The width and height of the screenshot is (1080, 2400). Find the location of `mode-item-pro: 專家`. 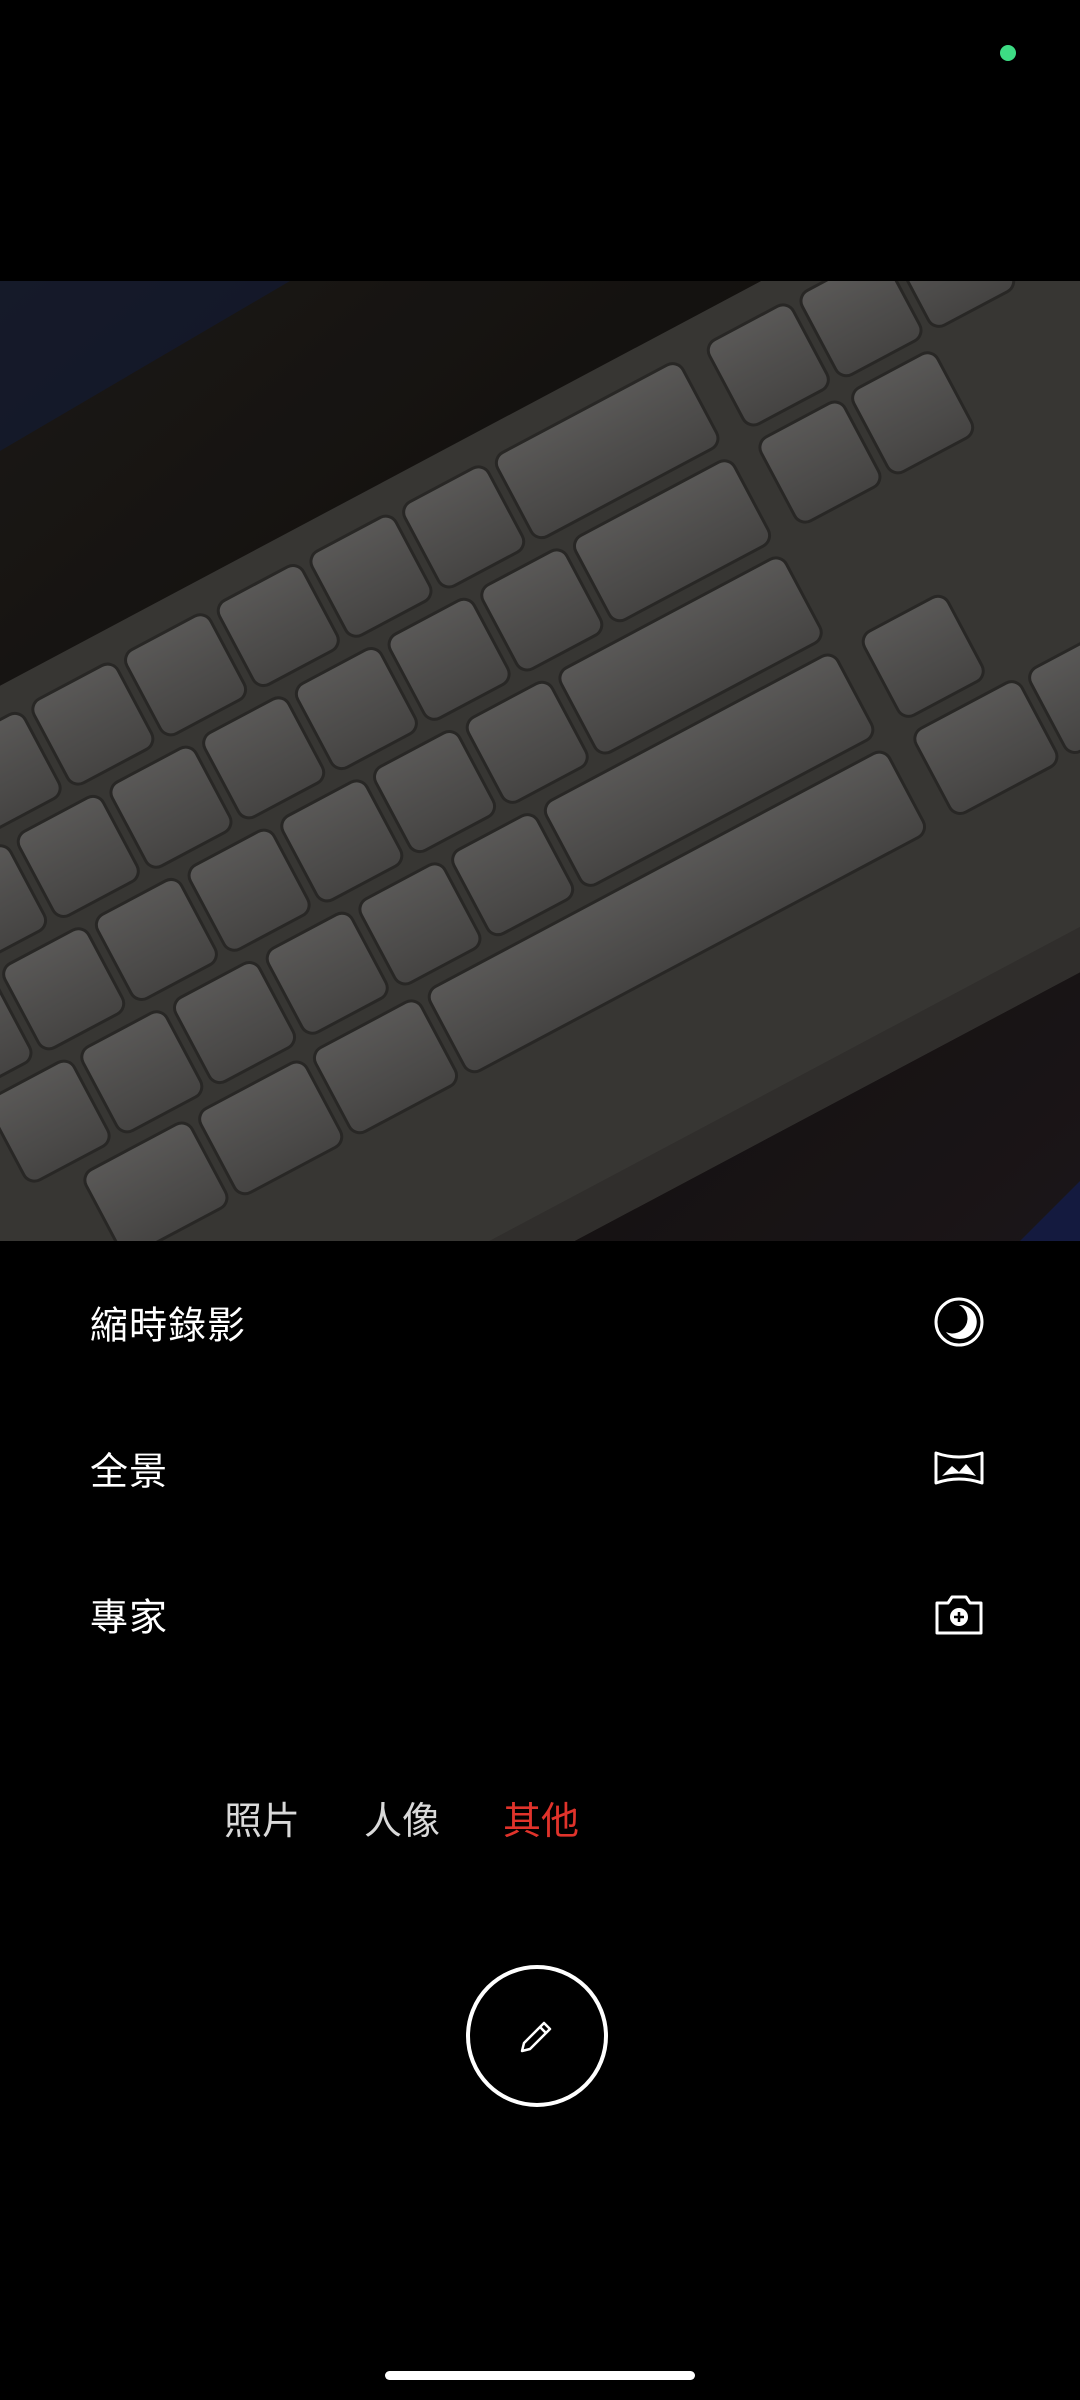

mode-item-pro: 專家 is located at coordinates (540, 1614).